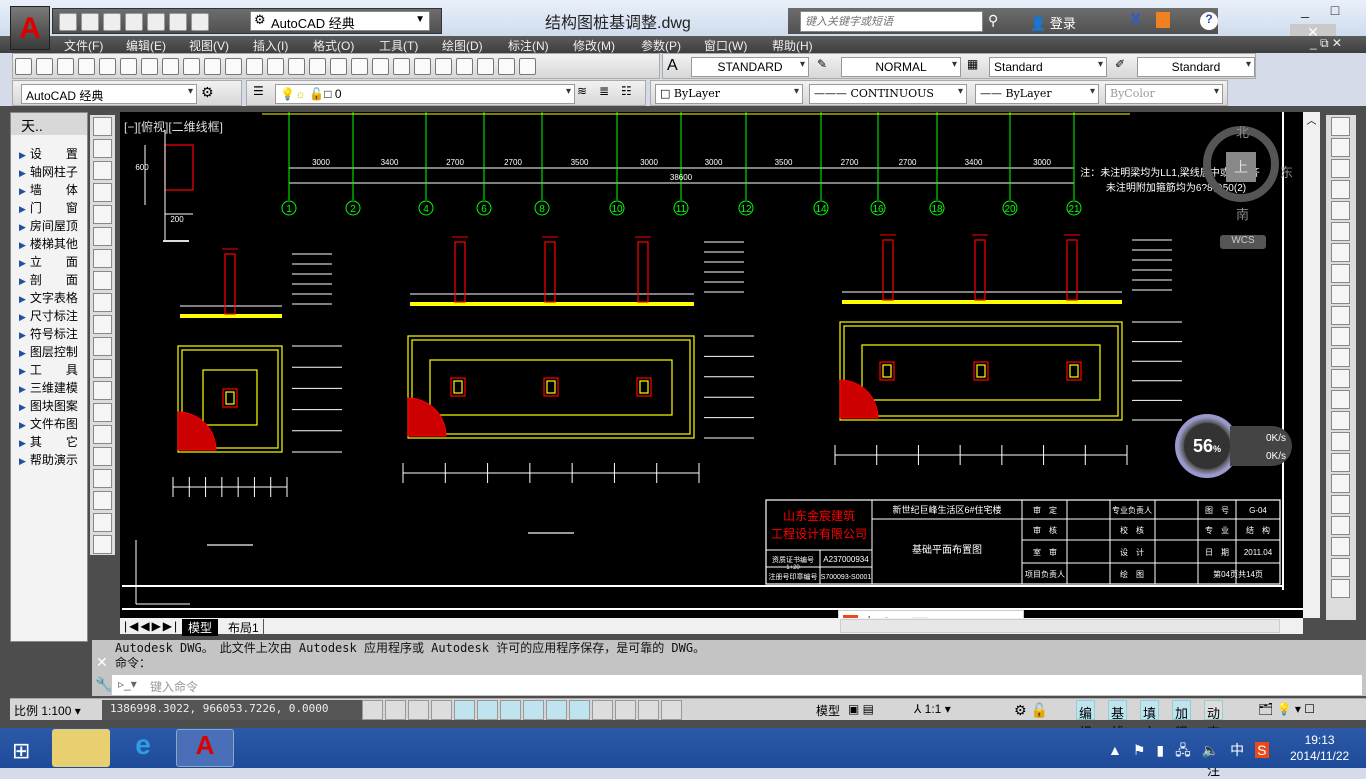 The height and width of the screenshot is (779, 1366). What do you see at coordinates (737, 685) in the screenshot?
I see `command-input: ▹_▾ 键入命令` at bounding box center [737, 685].